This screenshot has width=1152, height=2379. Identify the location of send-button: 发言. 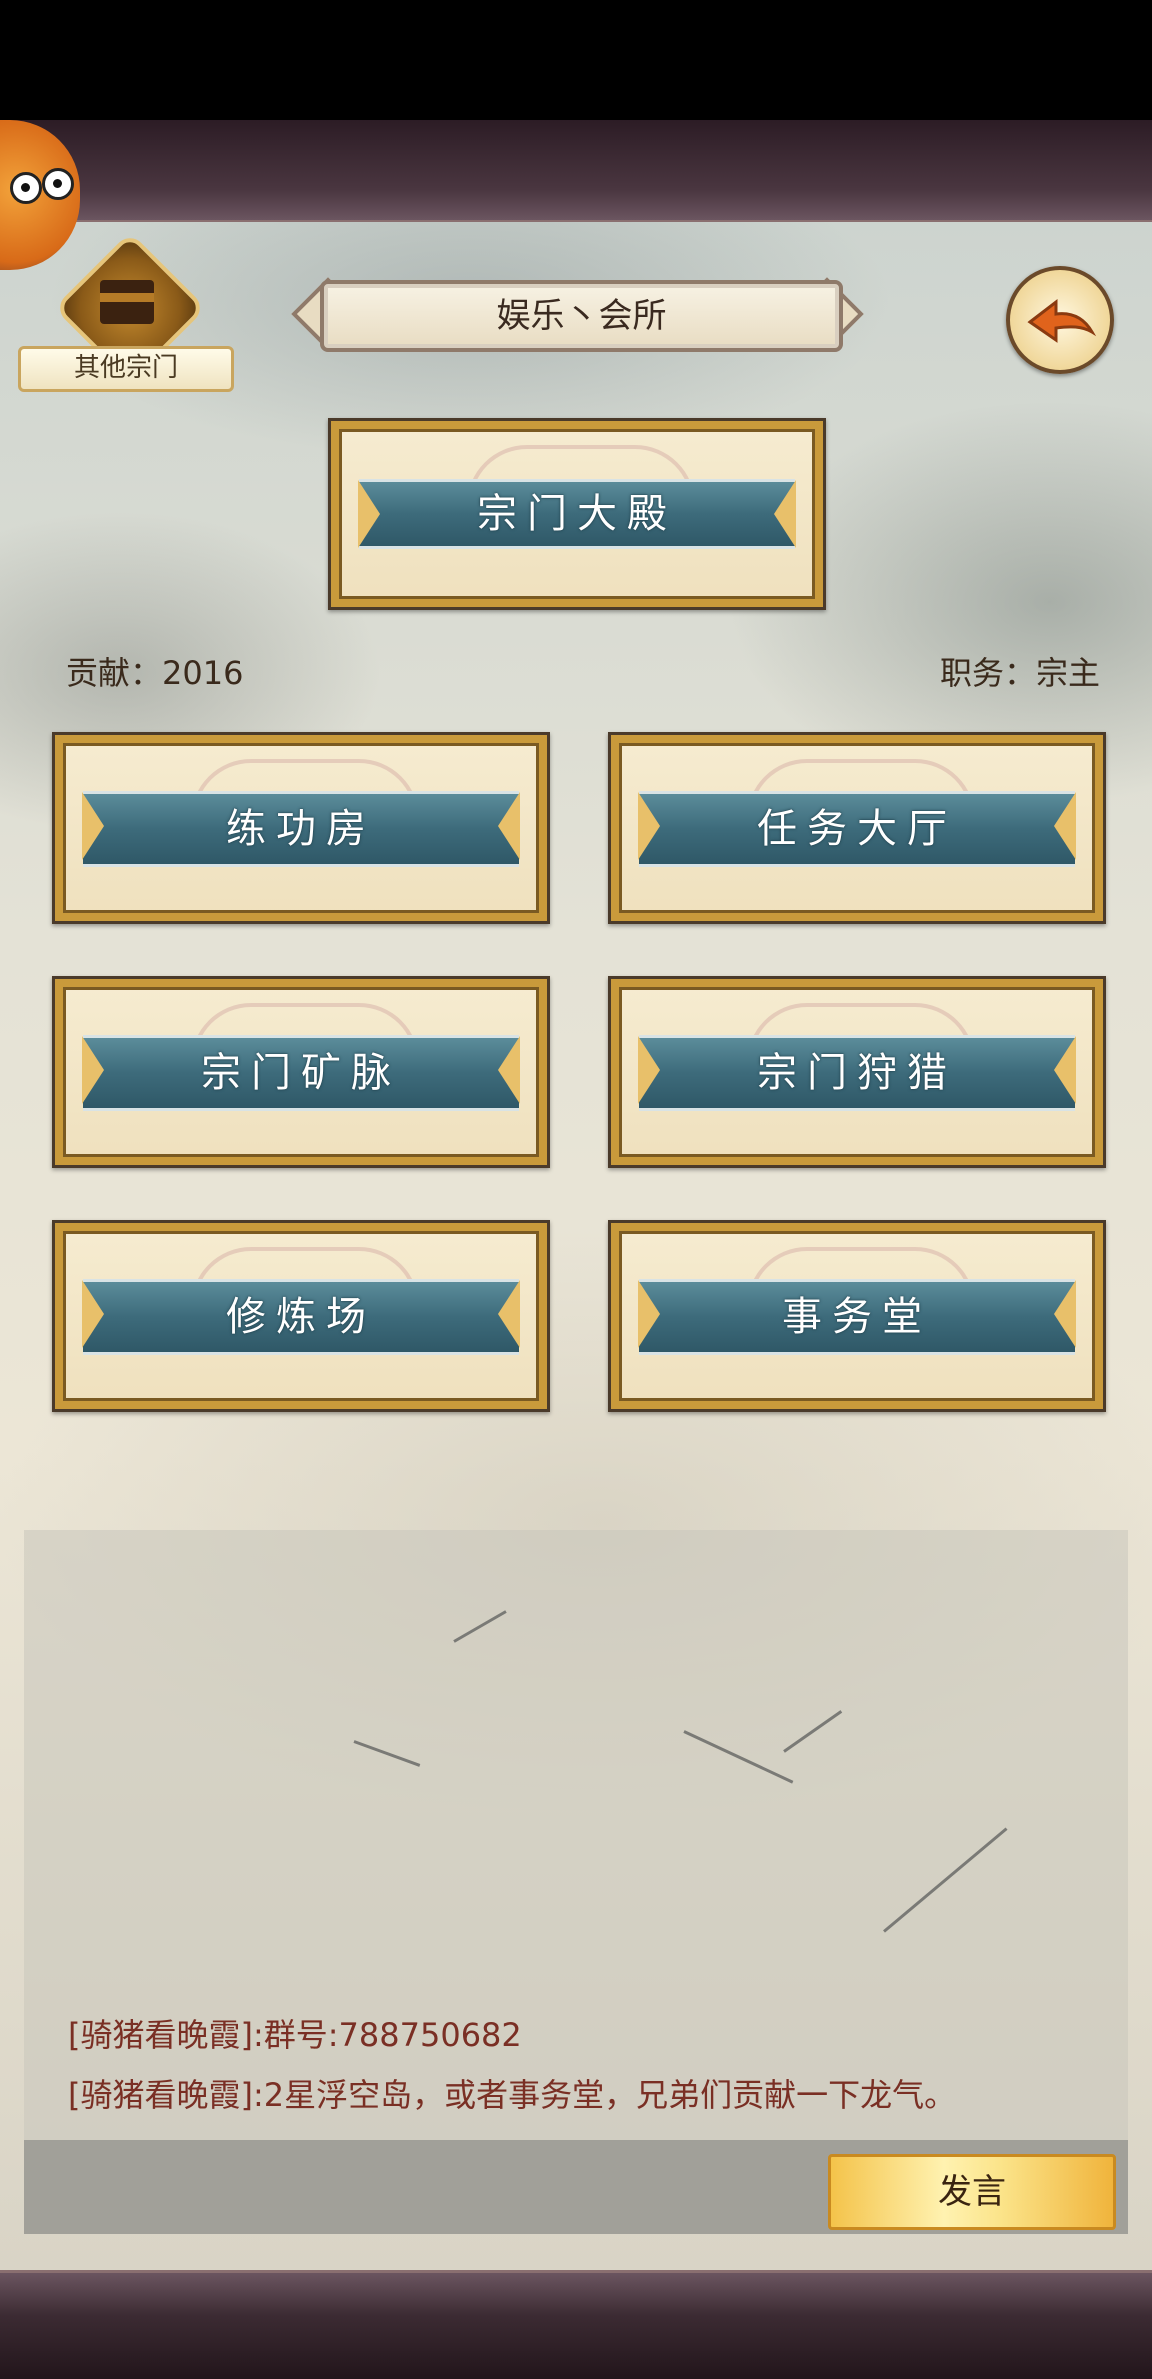
(972, 2192).